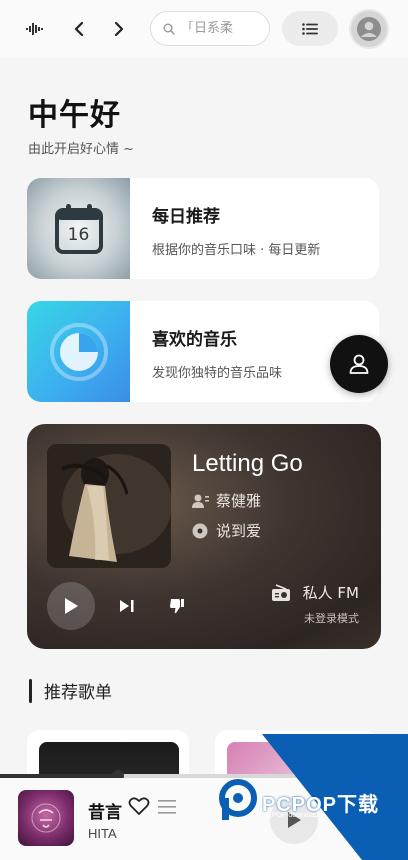  Describe the element at coordinates (335, 797) in the screenshot. I see `pcpop-watermark: PCPOP下载 PCPOP download` at that location.